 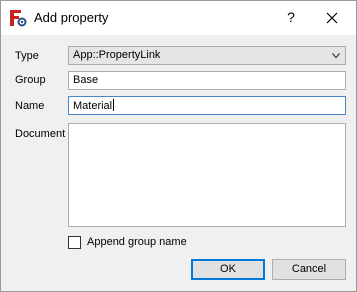 I want to click on type-select: App::PropertyLink, so click(x=207, y=55).